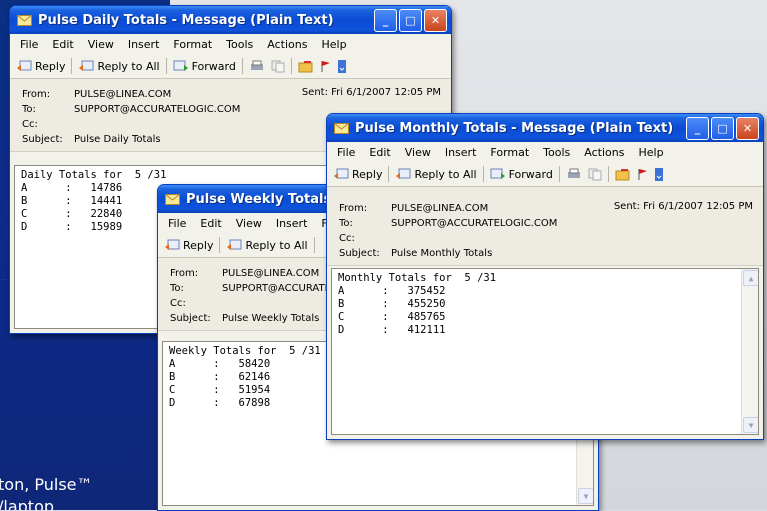 This screenshot has height=511, width=767. Describe the element at coordinates (371, 92) in the screenshot. I see `daily-sent: Sent: Fri 6/1/2007 12:05 PM` at that location.